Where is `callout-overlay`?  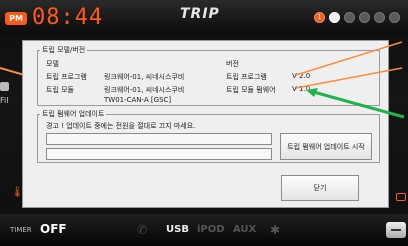
callout-overlay is located at coordinates (350, 80).